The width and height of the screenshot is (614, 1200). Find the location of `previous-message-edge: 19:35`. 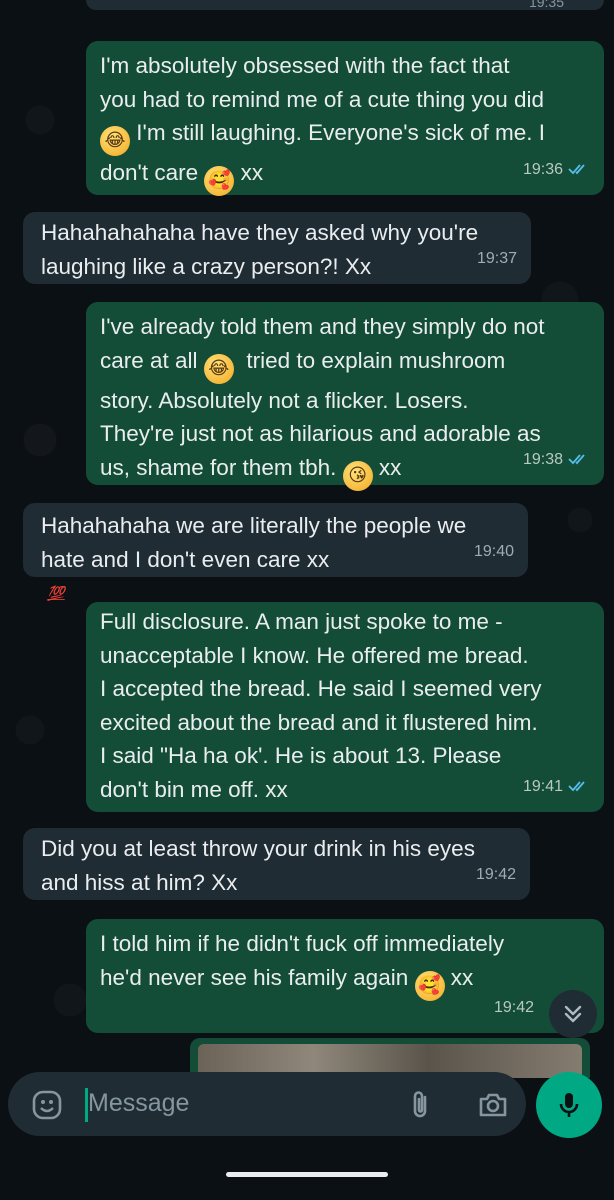

previous-message-edge: 19:35 is located at coordinates (345, 5).